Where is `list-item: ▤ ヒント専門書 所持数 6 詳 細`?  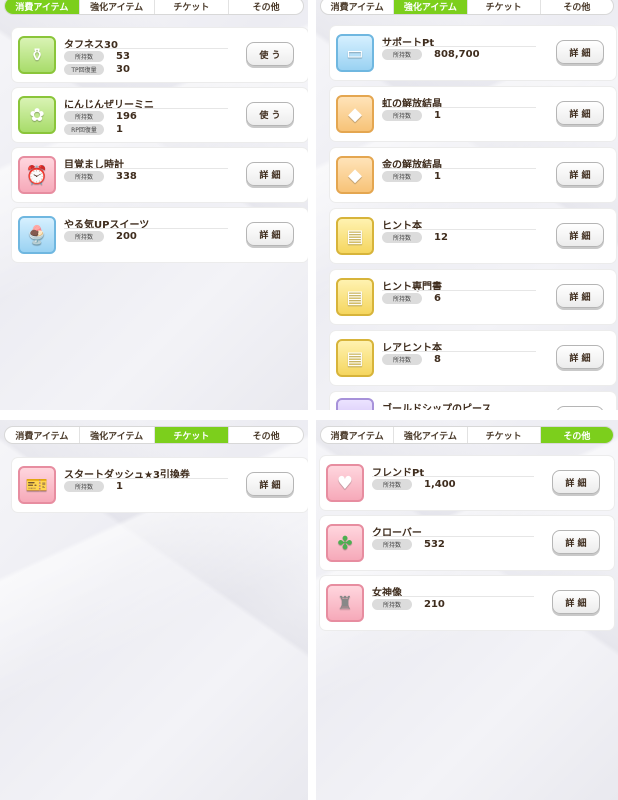
list-item: ▤ ヒント専門書 所持数 6 詳 細 is located at coordinates (473, 297).